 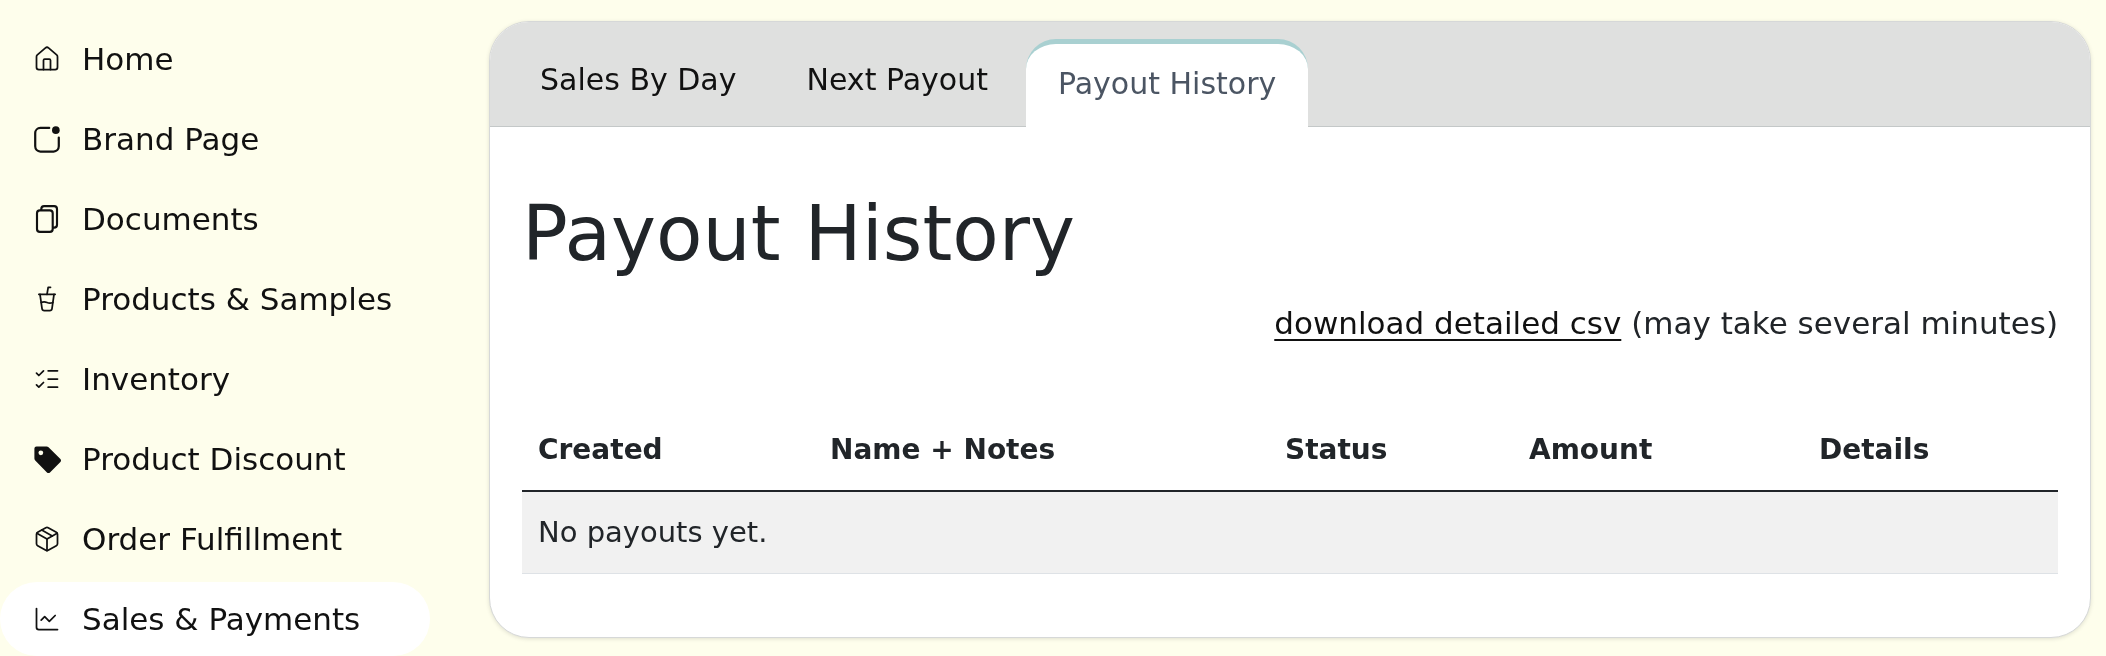 What do you see at coordinates (897, 82) in the screenshot?
I see `tab: Next Payout` at bounding box center [897, 82].